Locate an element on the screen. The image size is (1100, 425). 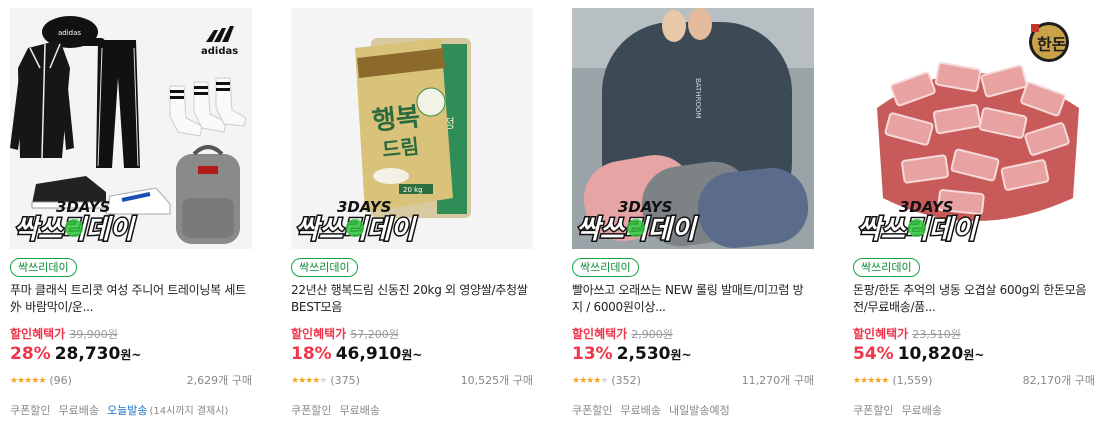
price-label-row: 할인혜택가 2,900원 is located at coordinates (622, 334).